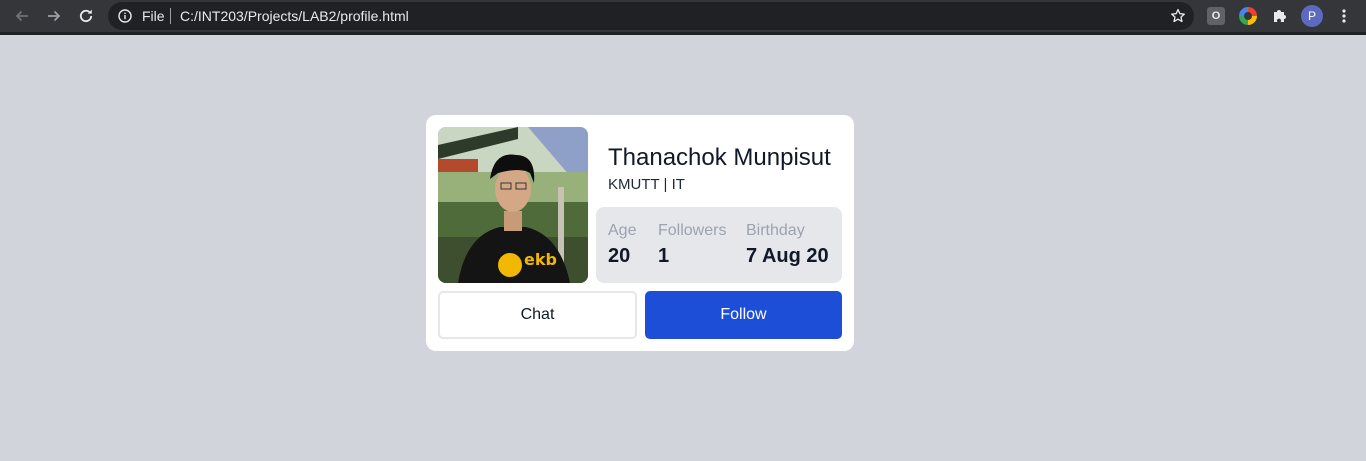 This screenshot has height=461, width=1366. I want to click on puzzle-icon, so click(1280, 16).